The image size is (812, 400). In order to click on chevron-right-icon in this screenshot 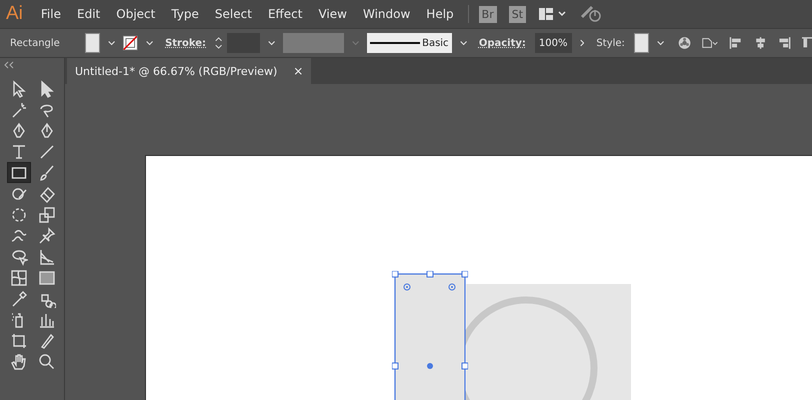, I will do `click(582, 43)`.